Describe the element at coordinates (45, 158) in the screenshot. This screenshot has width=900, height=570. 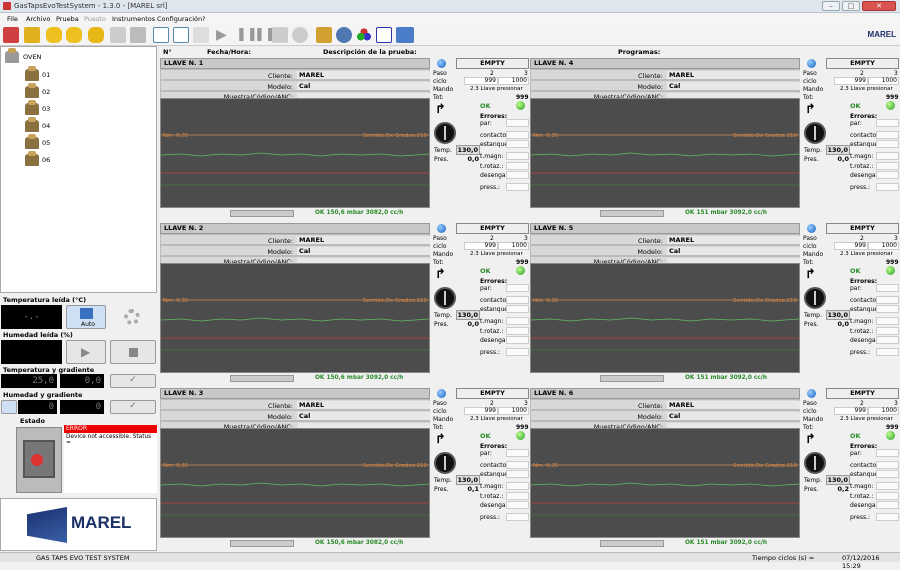
I see `tree-item-06: 06` at that location.